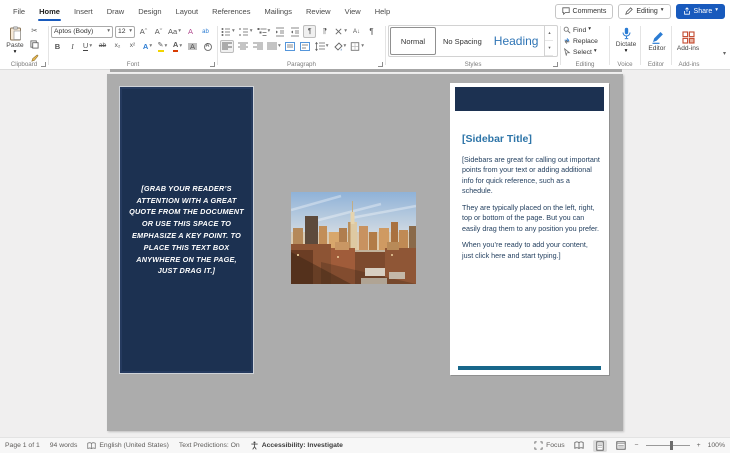  I want to click on justify-button: ▾, so click(274, 46).